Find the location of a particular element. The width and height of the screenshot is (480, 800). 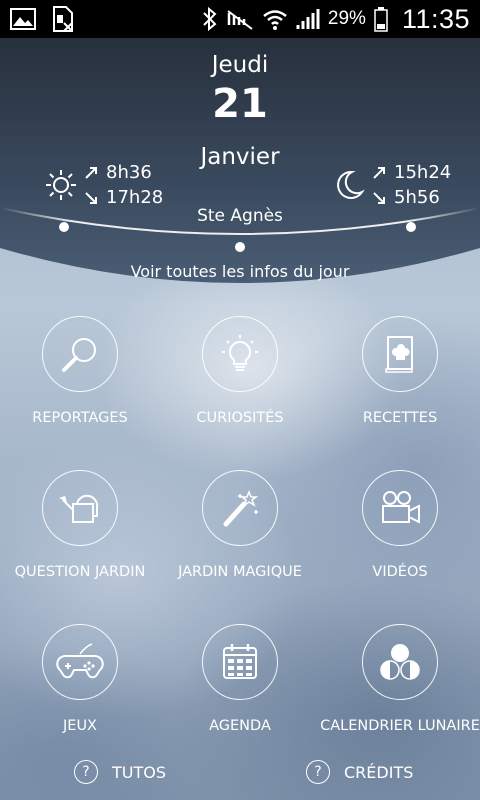

moon-times: 15h24 5h56 is located at coordinates (391, 185).